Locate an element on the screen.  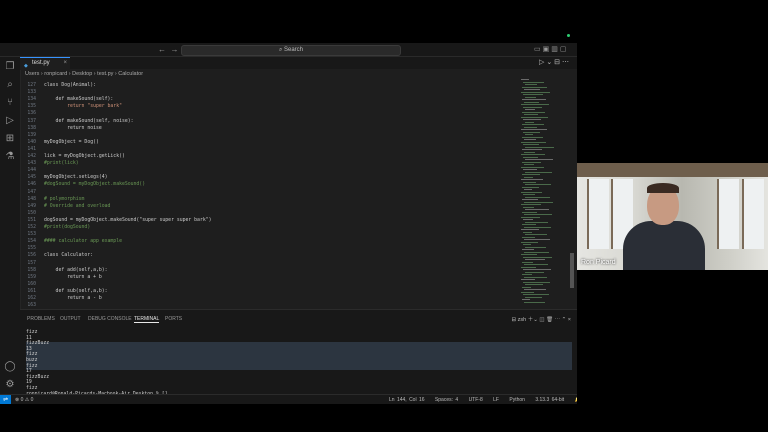
line-number: 154 is located at coordinates (31, 242).